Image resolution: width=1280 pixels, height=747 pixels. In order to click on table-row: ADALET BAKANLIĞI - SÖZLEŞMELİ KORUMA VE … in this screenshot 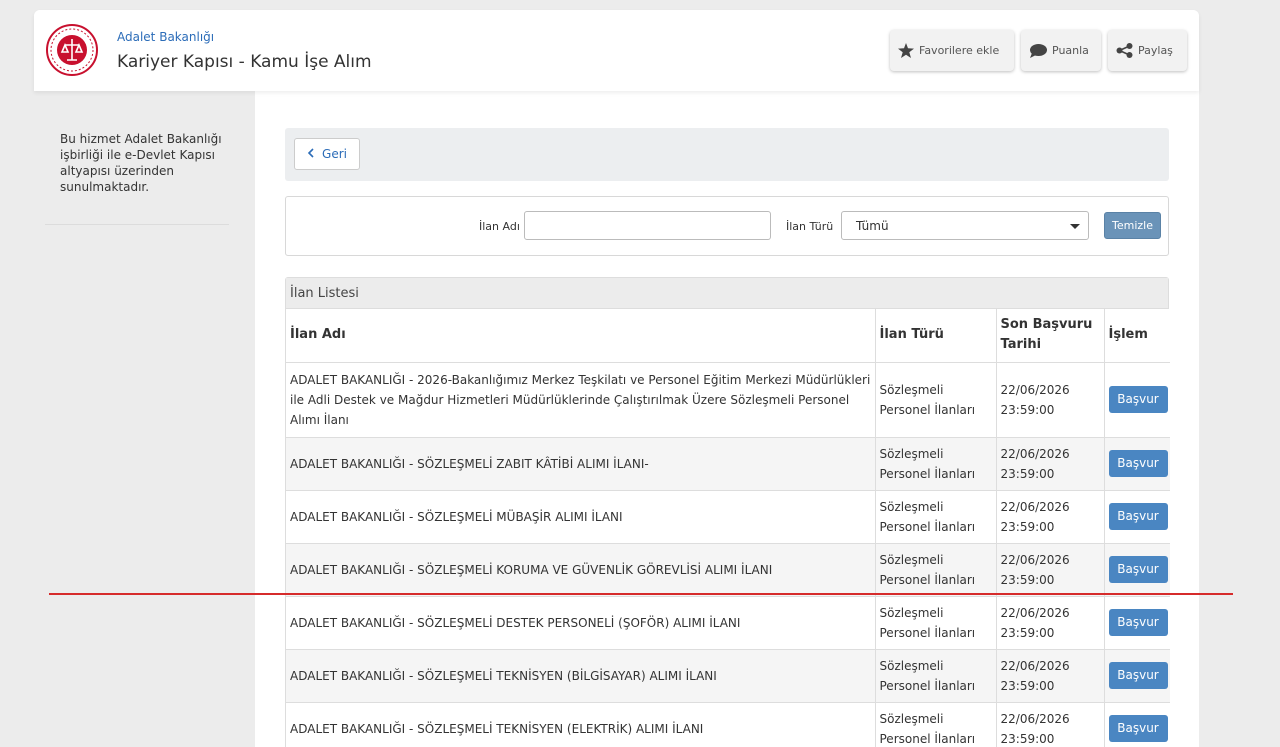, I will do `click(728, 570)`.